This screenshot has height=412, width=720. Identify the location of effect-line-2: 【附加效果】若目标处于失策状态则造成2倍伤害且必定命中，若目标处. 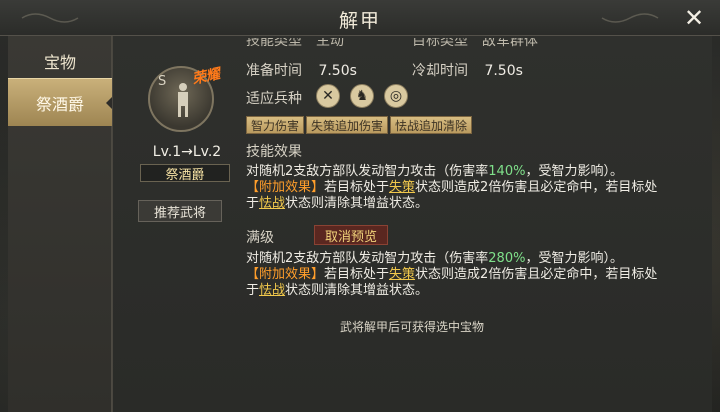
(471, 188).